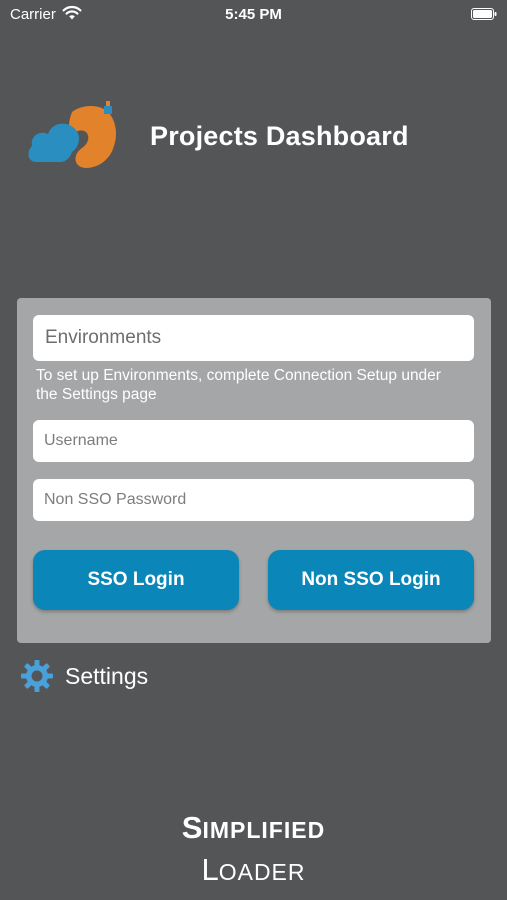  Describe the element at coordinates (37, 676) in the screenshot. I see `gear-icon` at that location.